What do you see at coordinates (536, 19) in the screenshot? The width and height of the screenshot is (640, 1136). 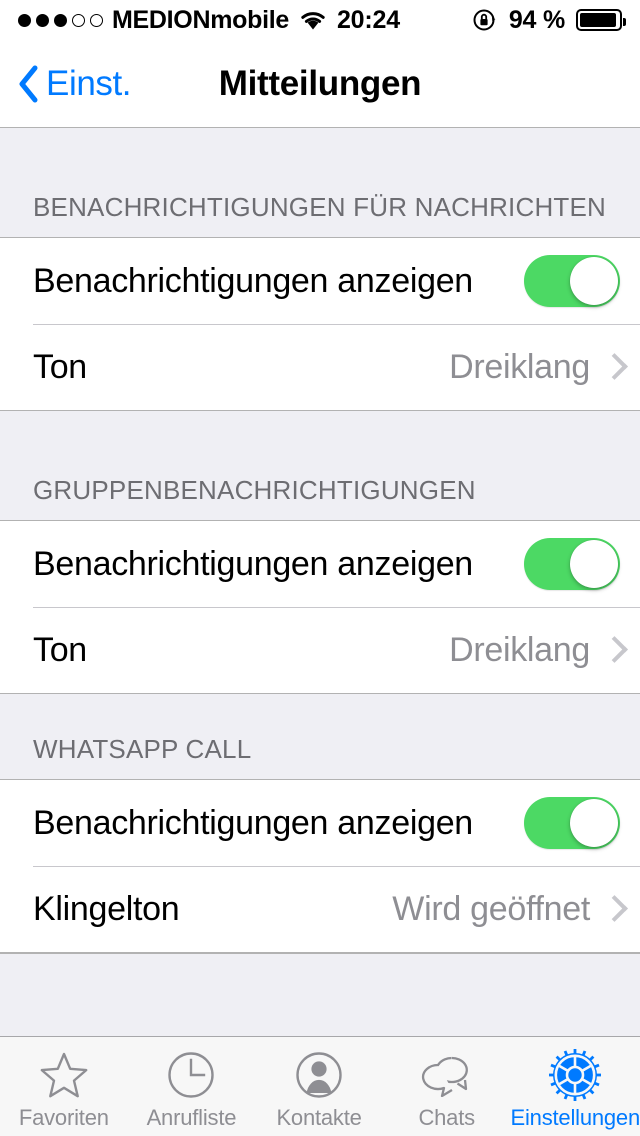 I see `battery-percentage: 94 %` at bounding box center [536, 19].